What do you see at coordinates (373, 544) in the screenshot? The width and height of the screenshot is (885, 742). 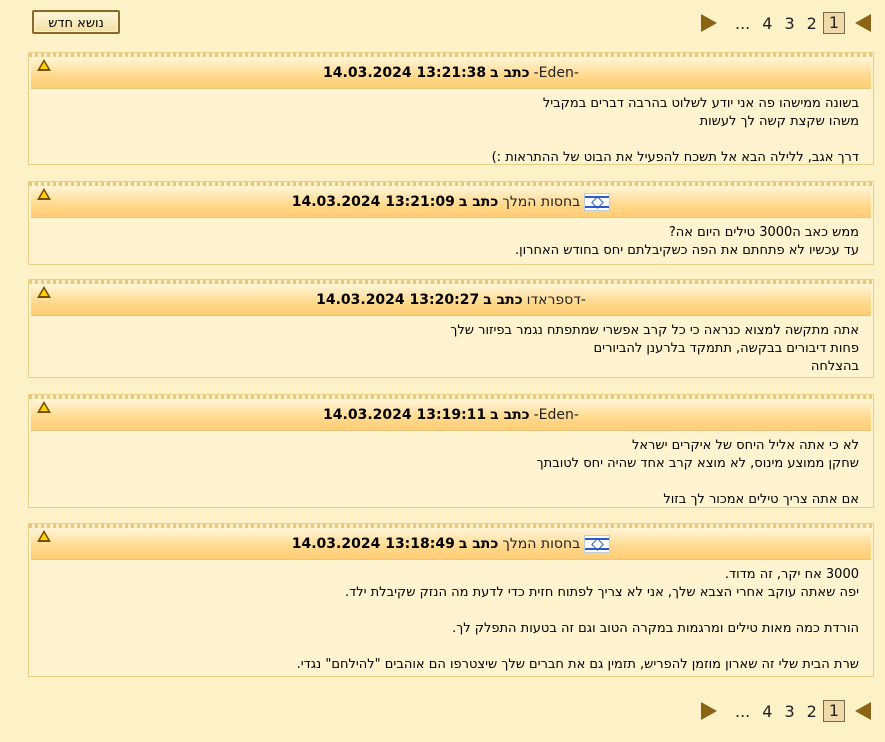 I see `post-timestamp: 13:18:49 14.03.2024` at bounding box center [373, 544].